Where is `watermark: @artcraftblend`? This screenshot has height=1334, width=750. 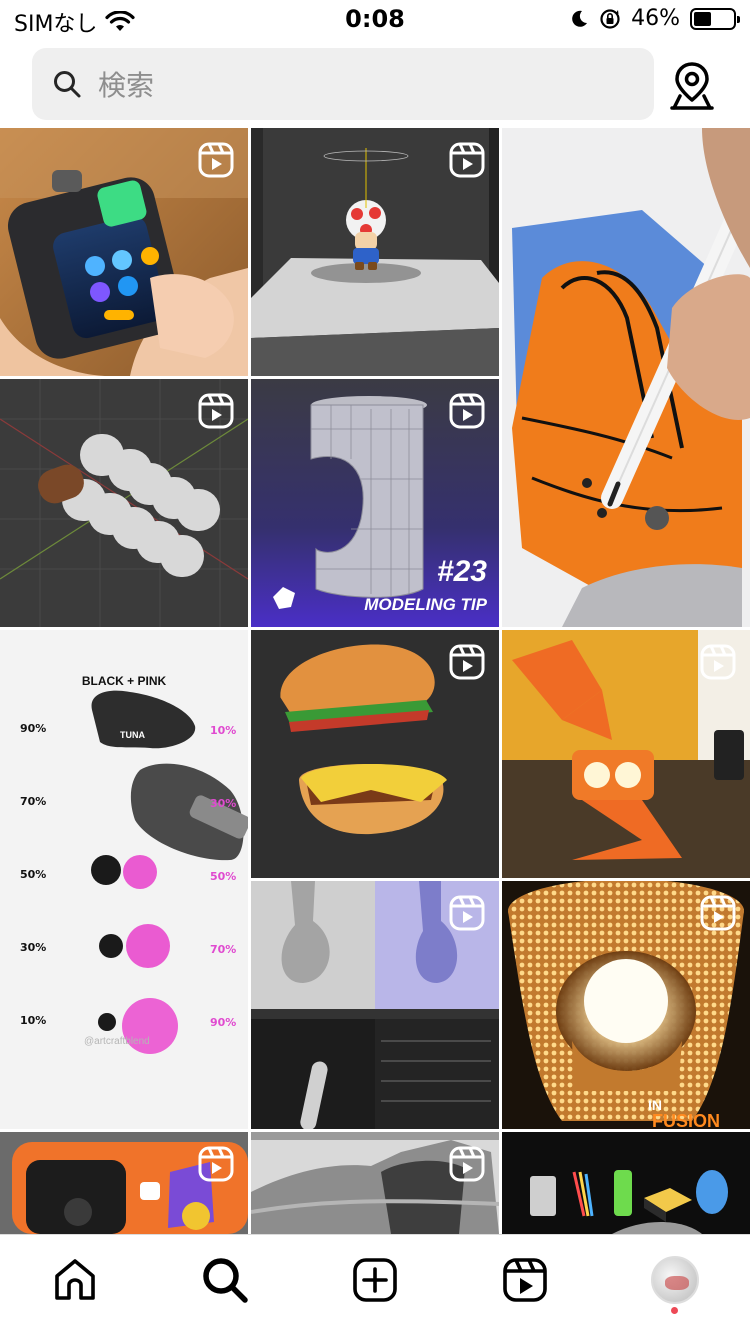 watermark: @artcraftblend is located at coordinates (117, 1041).